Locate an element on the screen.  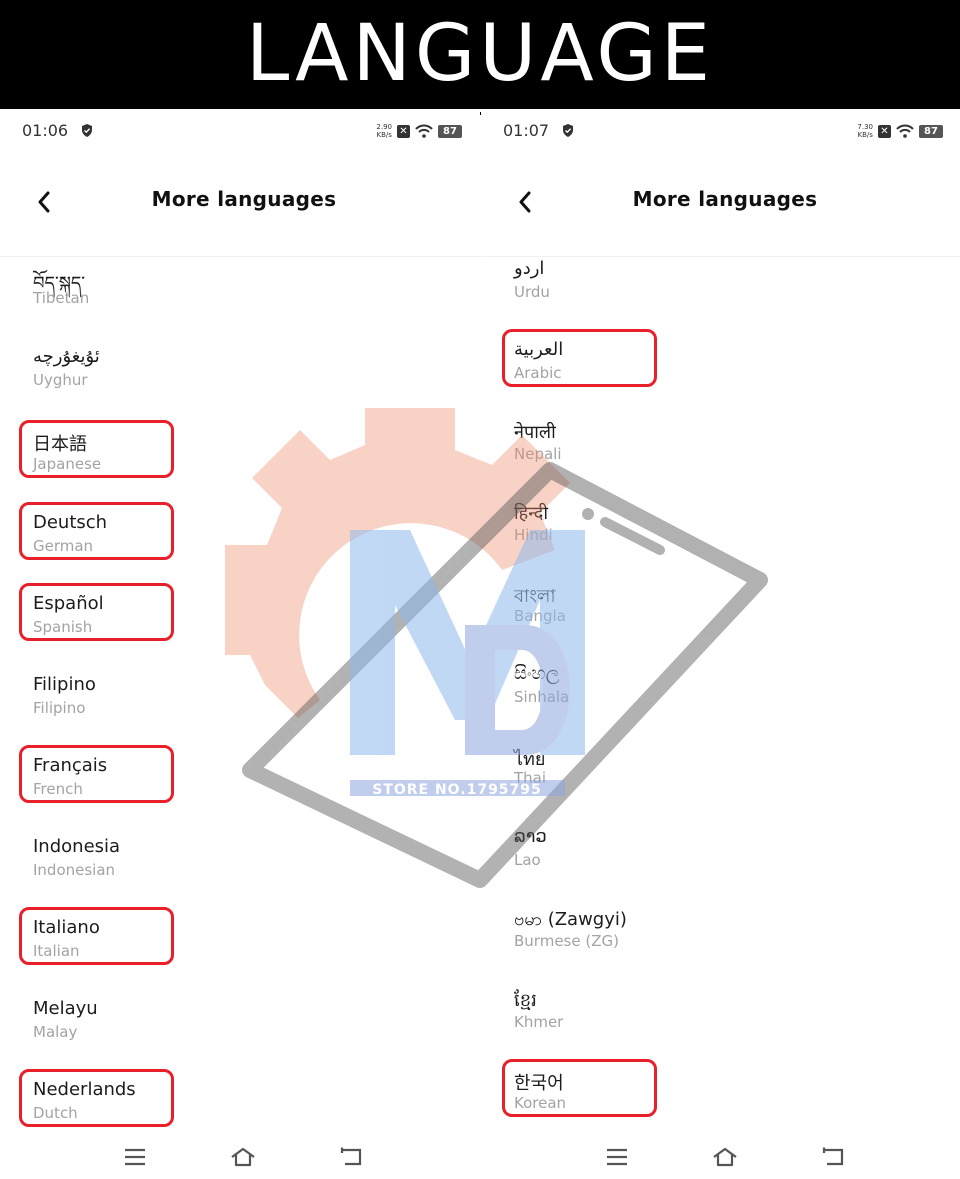
language-item-hindi: हिन्दी Hindi is located at coordinates (720, 540).